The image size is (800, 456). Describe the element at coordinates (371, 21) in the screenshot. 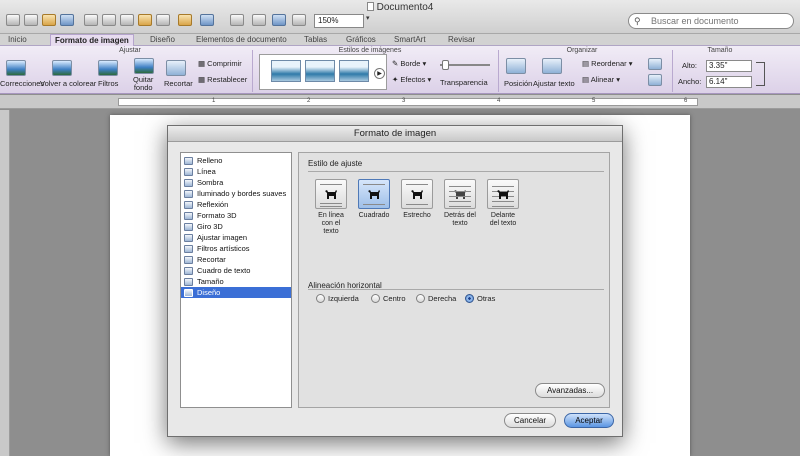

I see `zoom-dropdown-icon: ▾` at that location.